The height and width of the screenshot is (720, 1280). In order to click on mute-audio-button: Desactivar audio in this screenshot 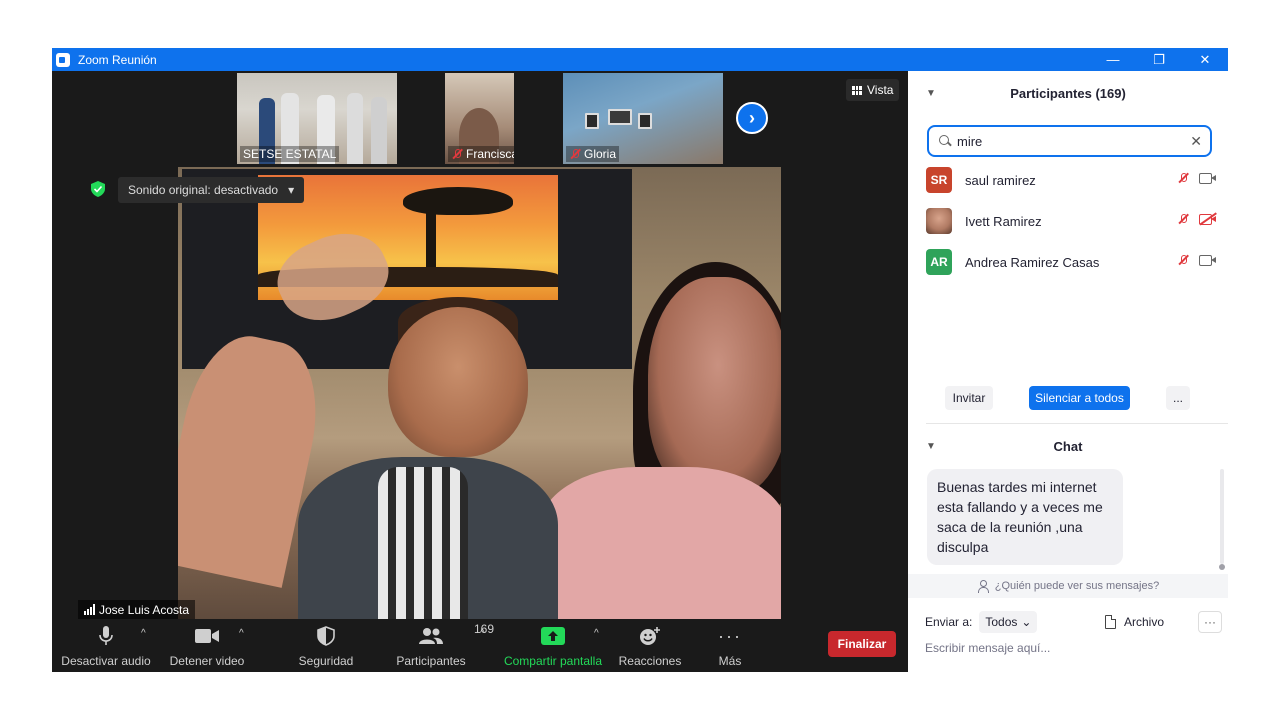, I will do `click(106, 647)`.